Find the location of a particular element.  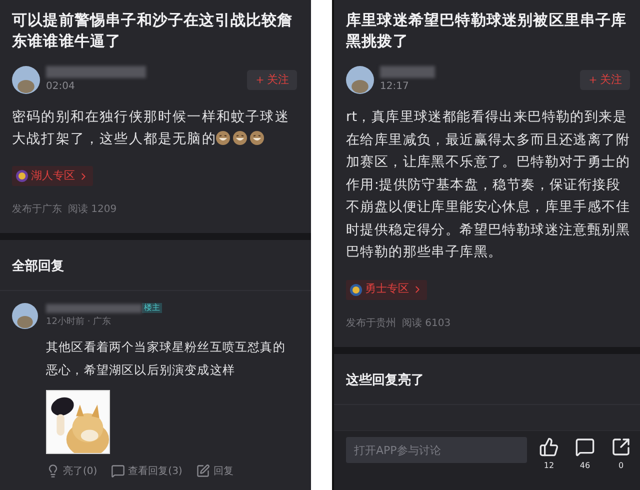

toolbar-button: 0 is located at coordinates (621, 454).